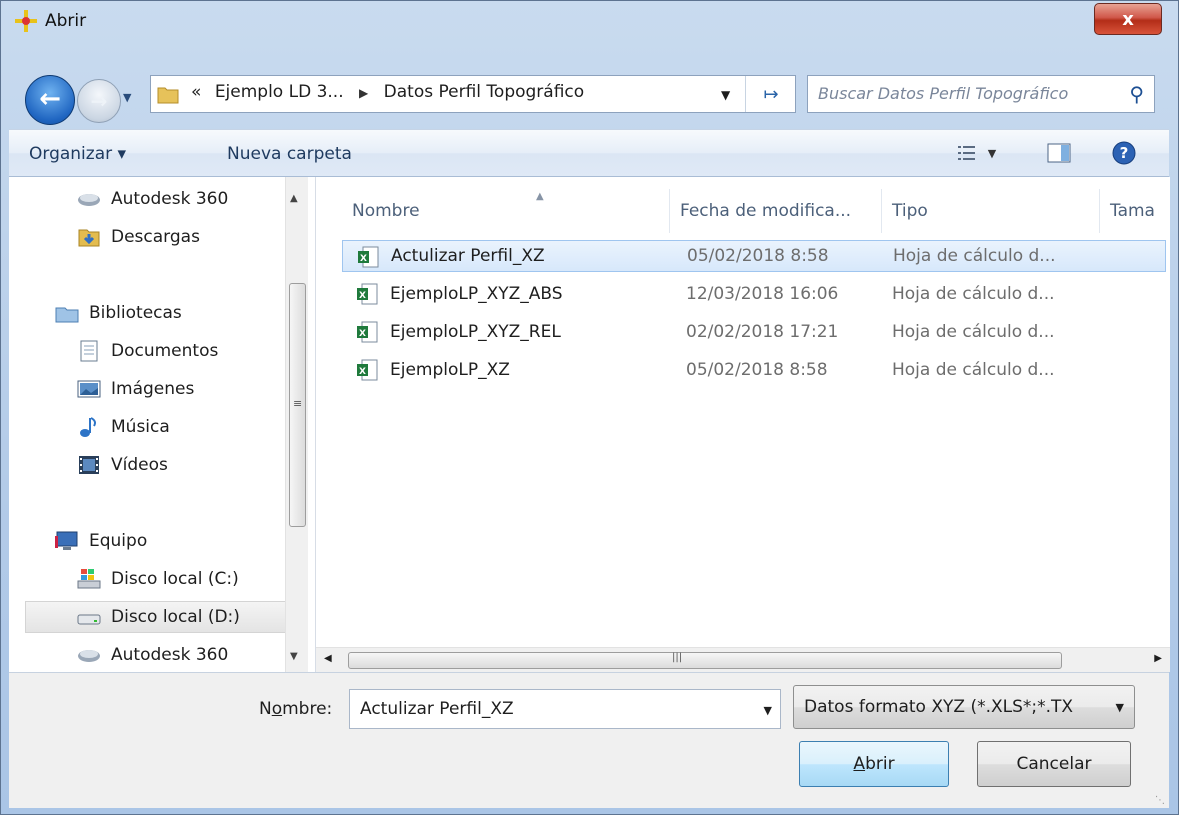  Describe the element at coordinates (155, 237) in the screenshot. I see `nav-item-label: Descargas` at that location.